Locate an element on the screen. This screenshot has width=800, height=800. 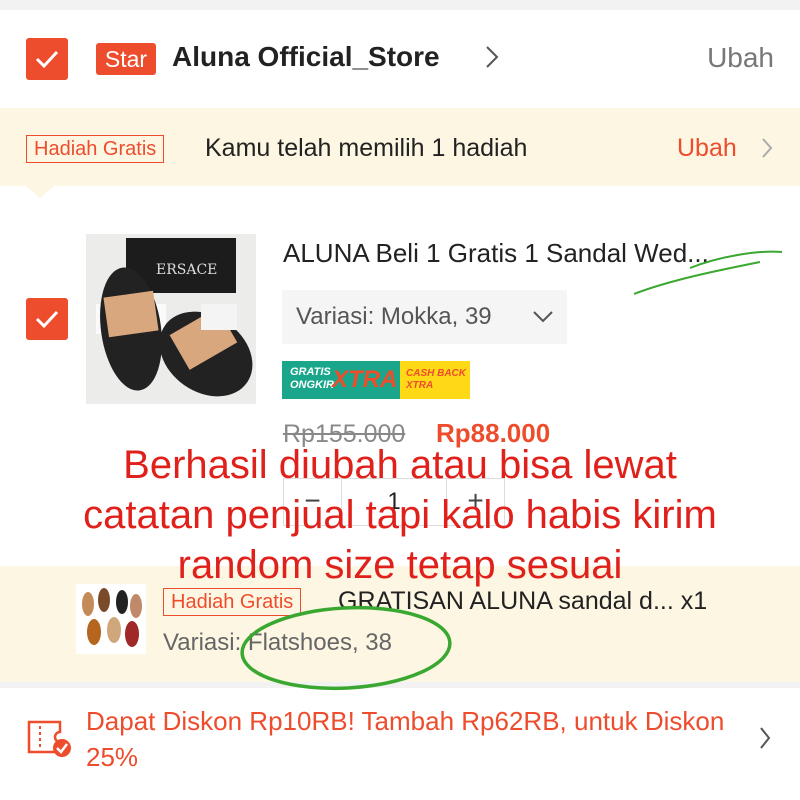
top-strip is located at coordinates (400, 5).